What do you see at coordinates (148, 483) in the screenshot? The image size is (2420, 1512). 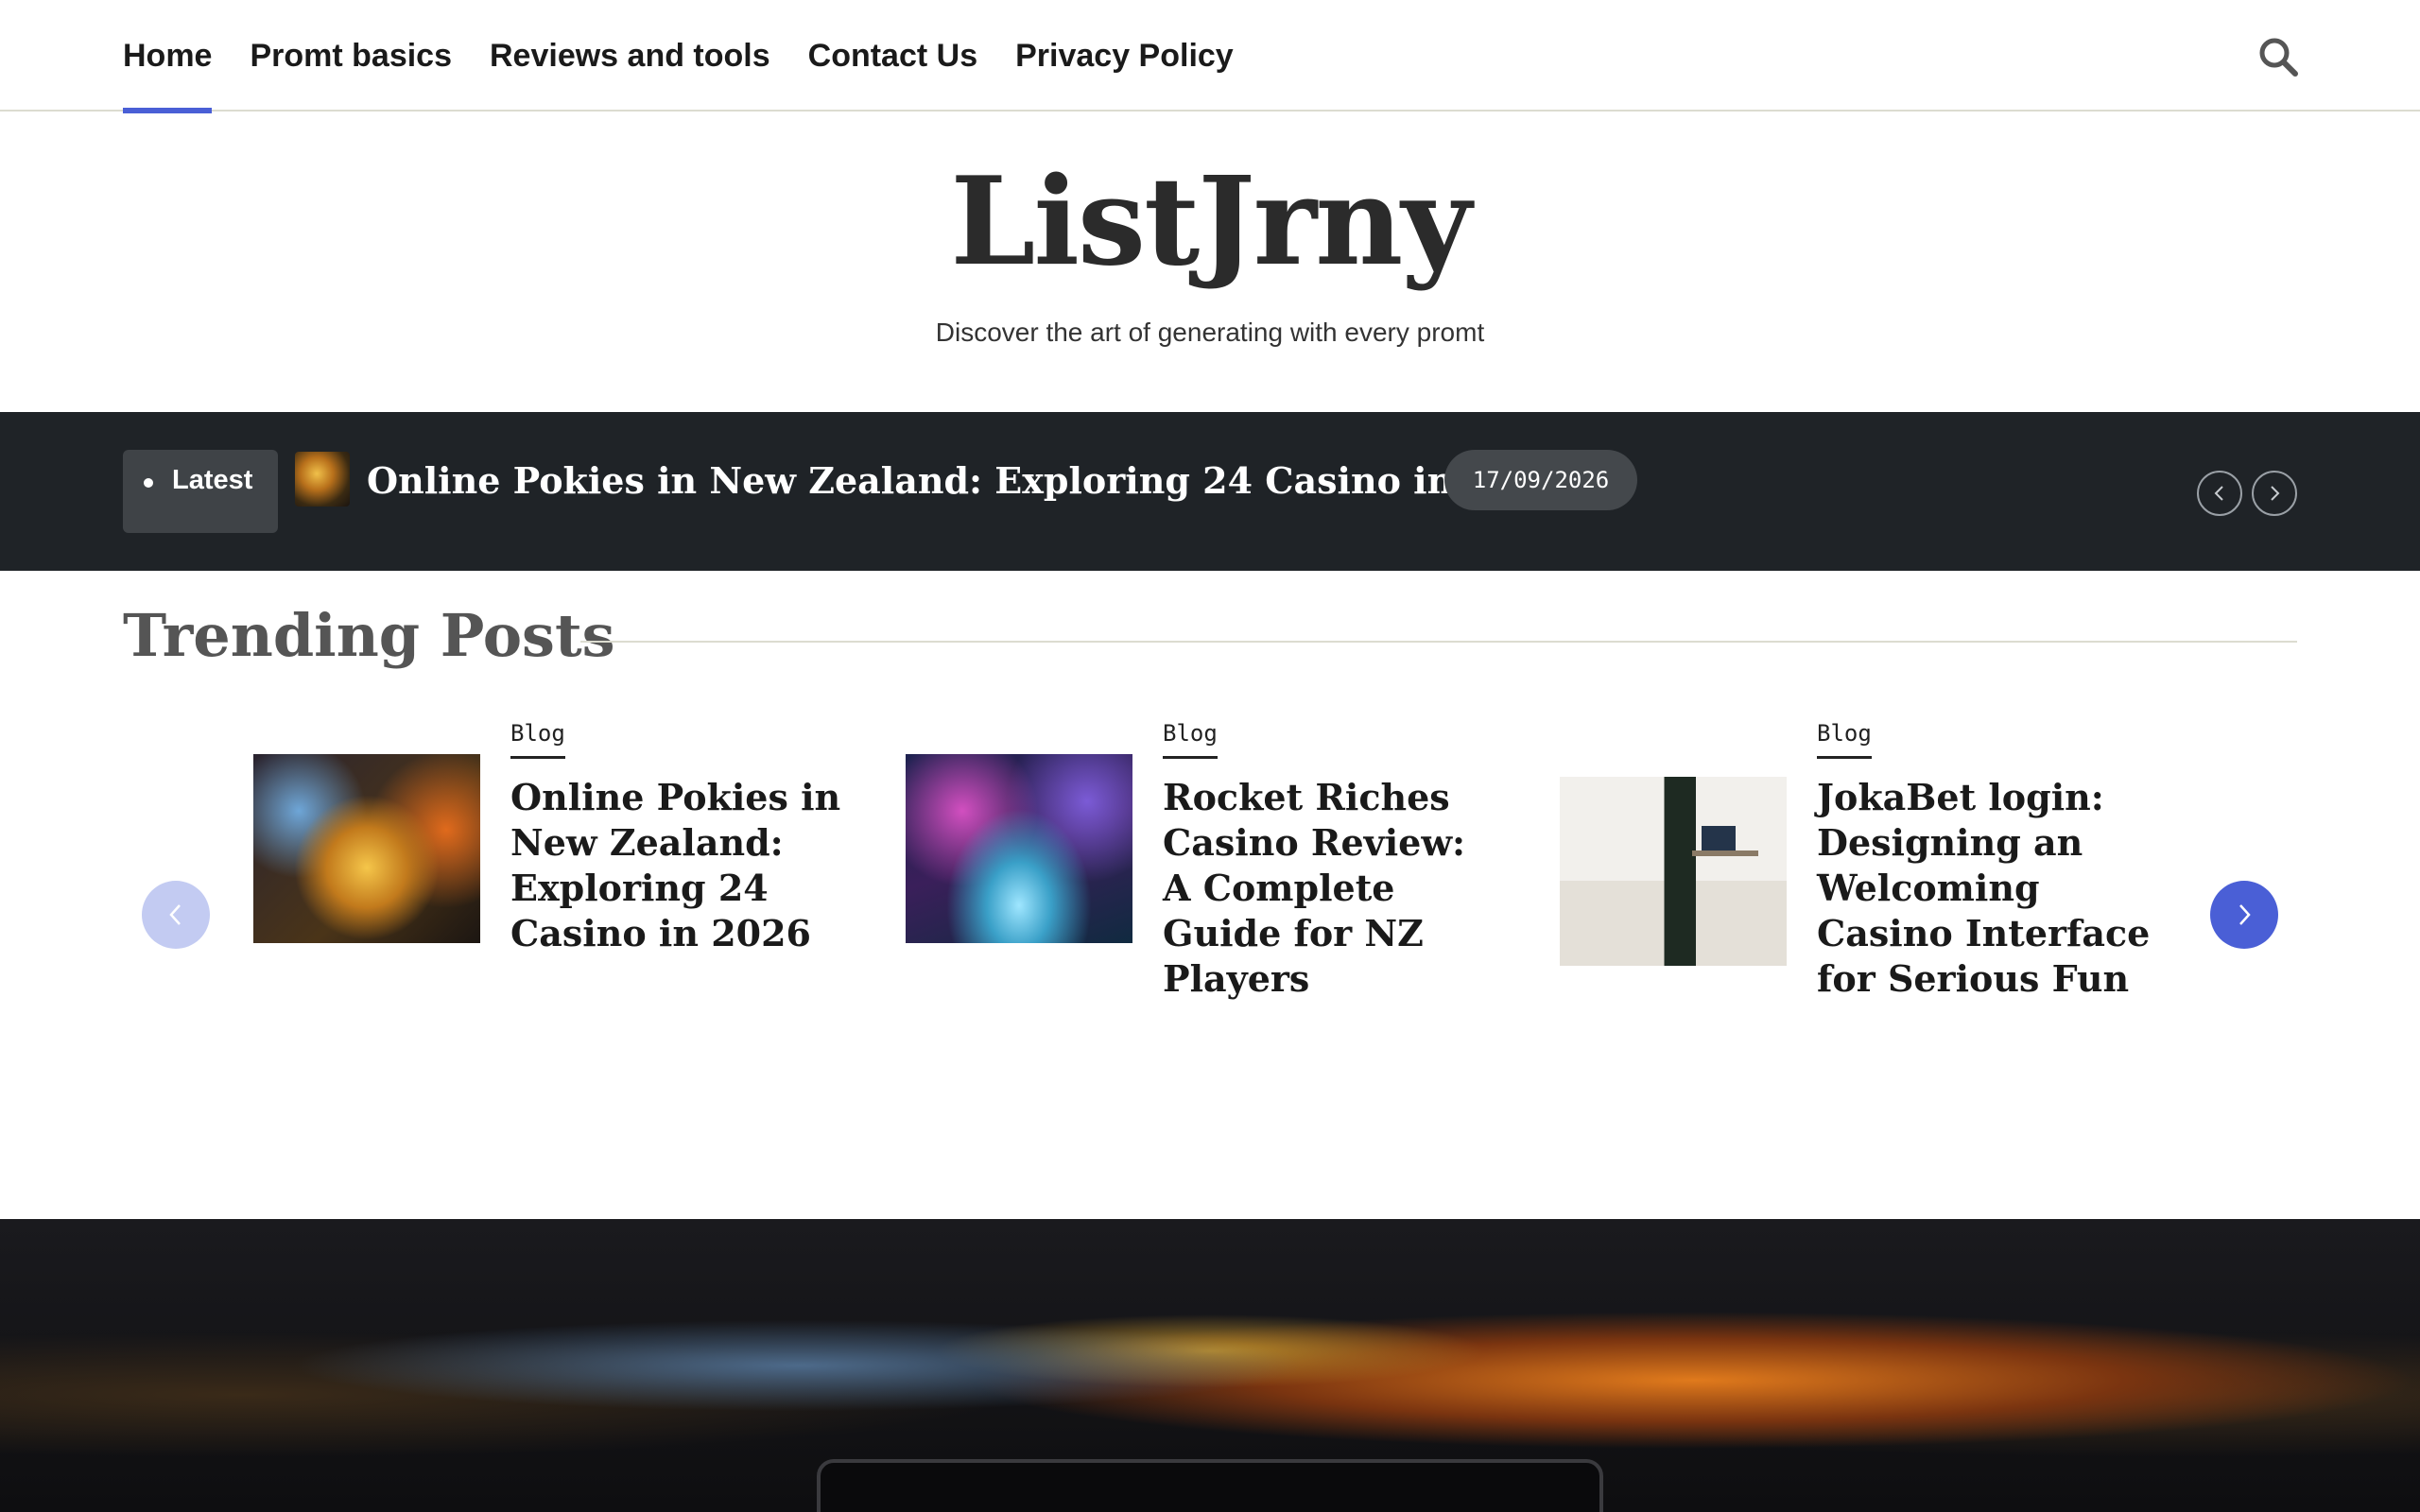 I see `bullet-icon` at bounding box center [148, 483].